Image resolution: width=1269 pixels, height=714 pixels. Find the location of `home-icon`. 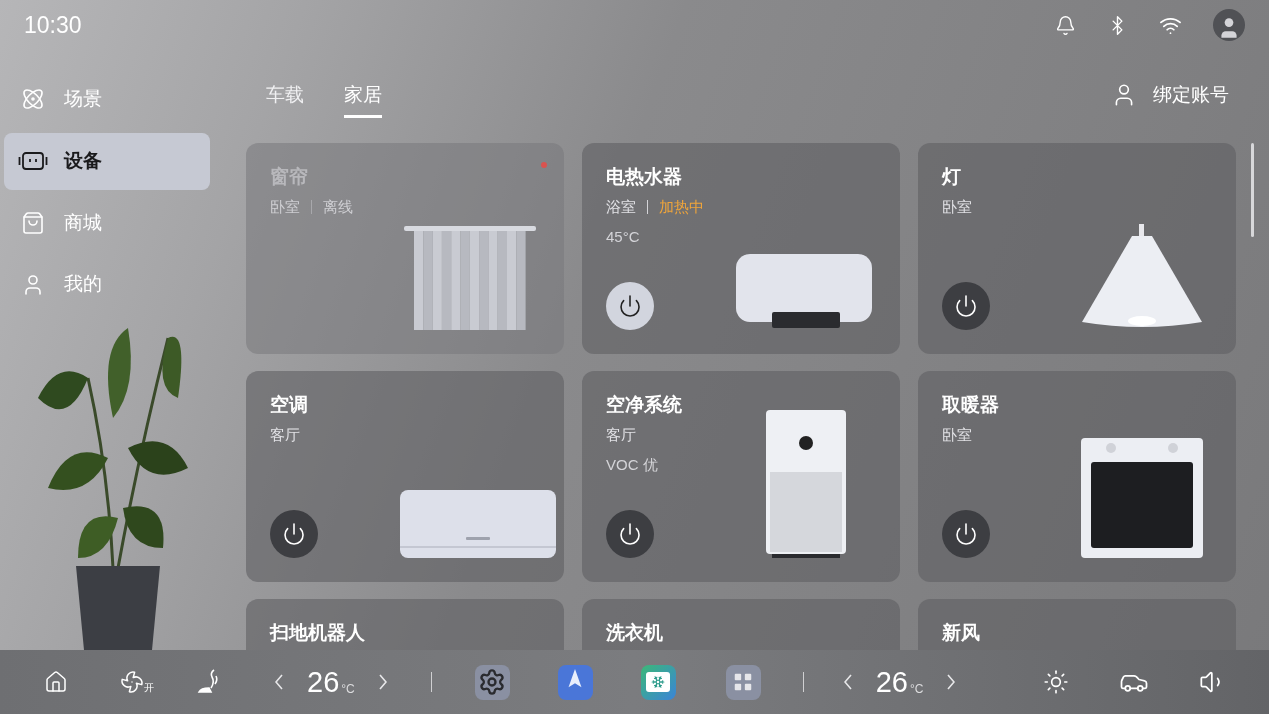

home-icon is located at coordinates (56, 682).